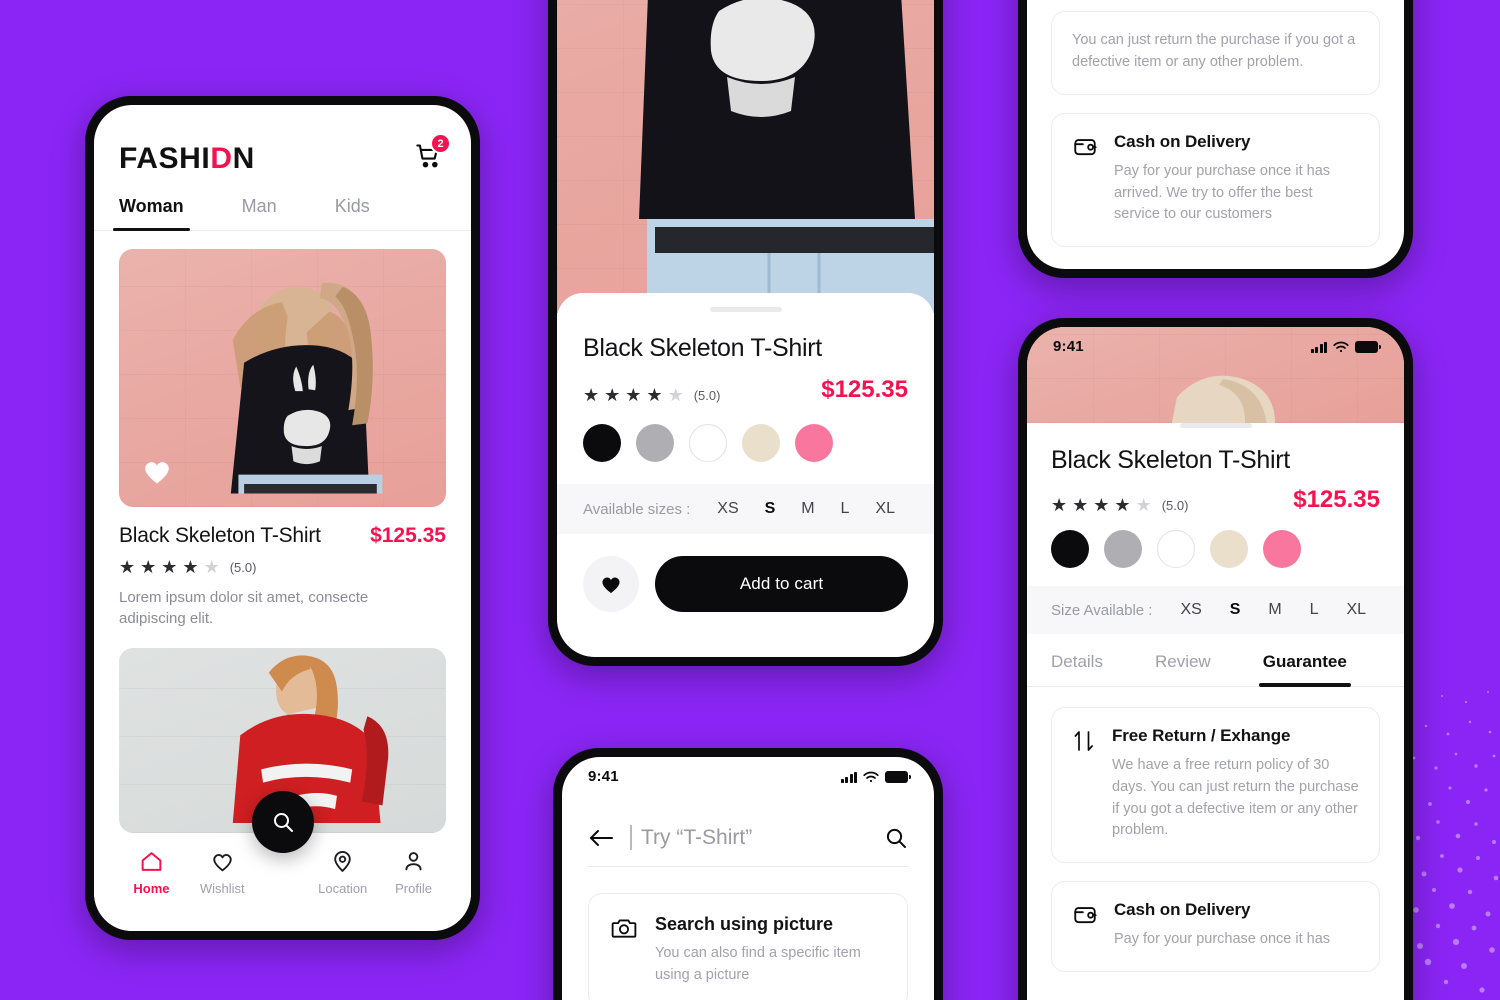 This screenshot has height=1000, width=1500. I want to click on guarantee-hero-image: 9:41, so click(1215, 377).